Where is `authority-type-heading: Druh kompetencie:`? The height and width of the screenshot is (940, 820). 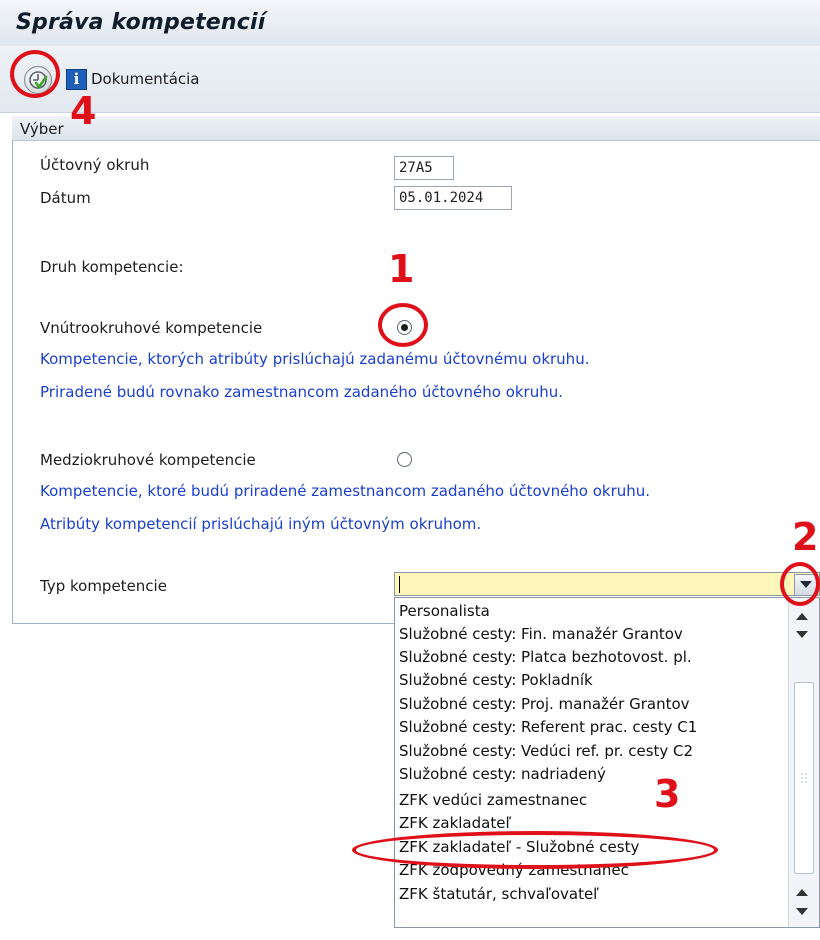
authority-type-heading: Druh kompetencie: is located at coordinates (112, 267).